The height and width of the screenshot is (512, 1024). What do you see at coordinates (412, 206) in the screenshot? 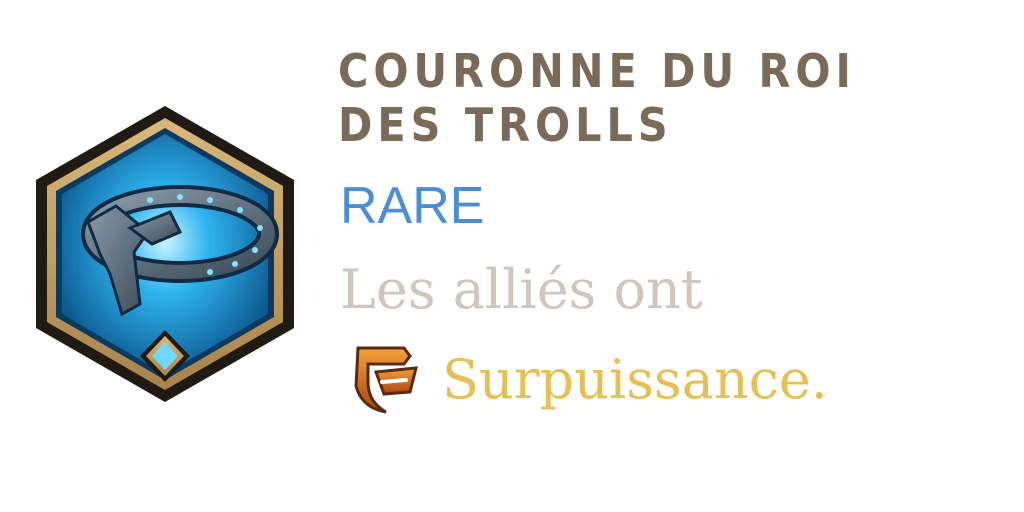
I see `rarity-label: RARE` at bounding box center [412, 206].